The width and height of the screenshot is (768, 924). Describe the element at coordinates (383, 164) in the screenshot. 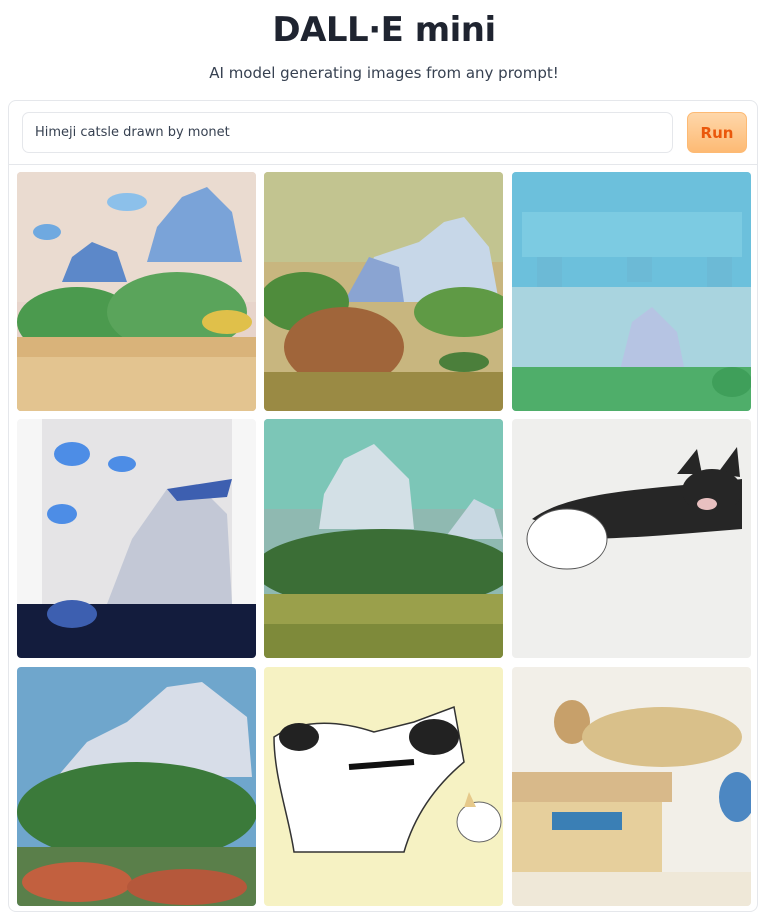

I see `divider` at that location.